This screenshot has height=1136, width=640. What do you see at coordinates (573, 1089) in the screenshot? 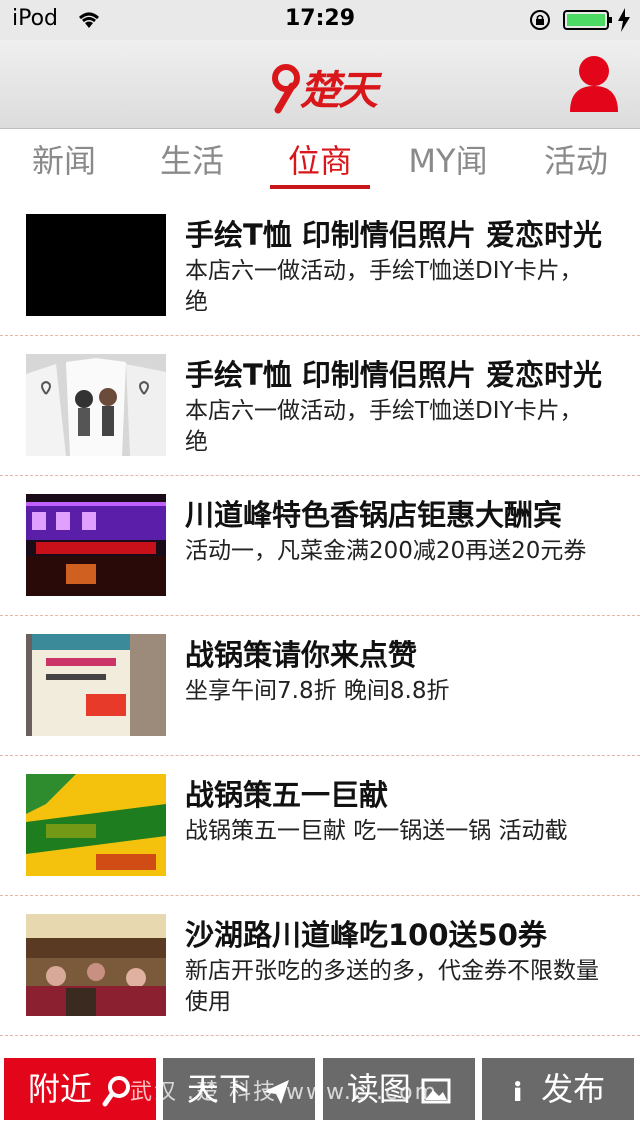
I see `publish-label: 发布` at bounding box center [573, 1089].